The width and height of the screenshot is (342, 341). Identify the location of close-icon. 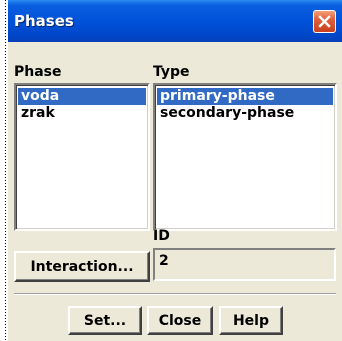
(324, 21).